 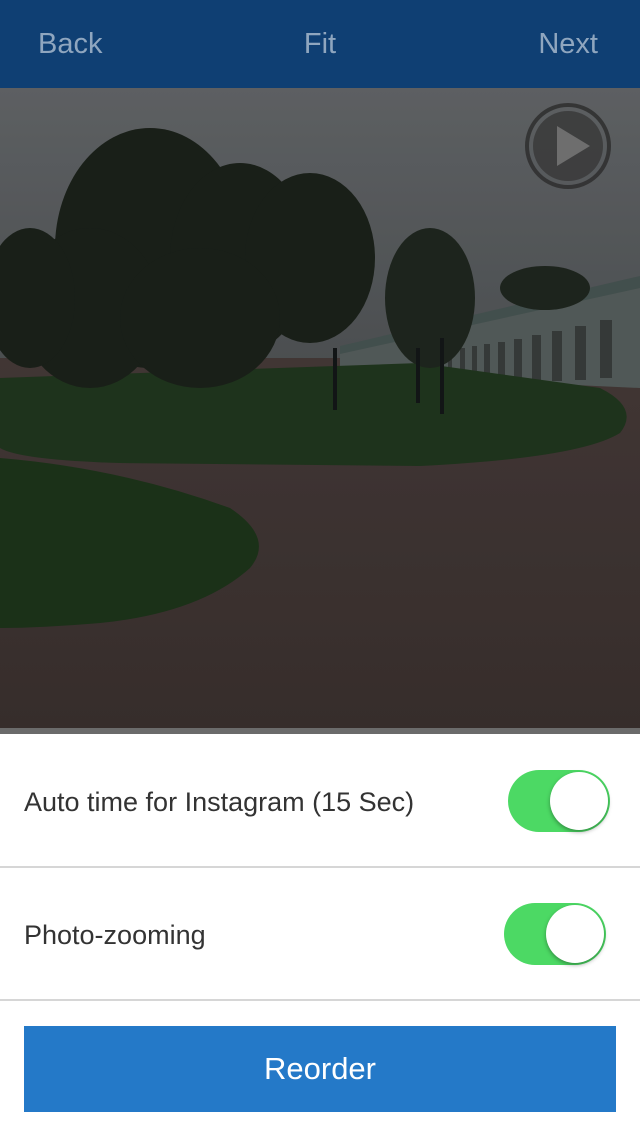 I want to click on auto-time-row: Auto time for Instagram (15 Sec), so click(x=320, y=802).